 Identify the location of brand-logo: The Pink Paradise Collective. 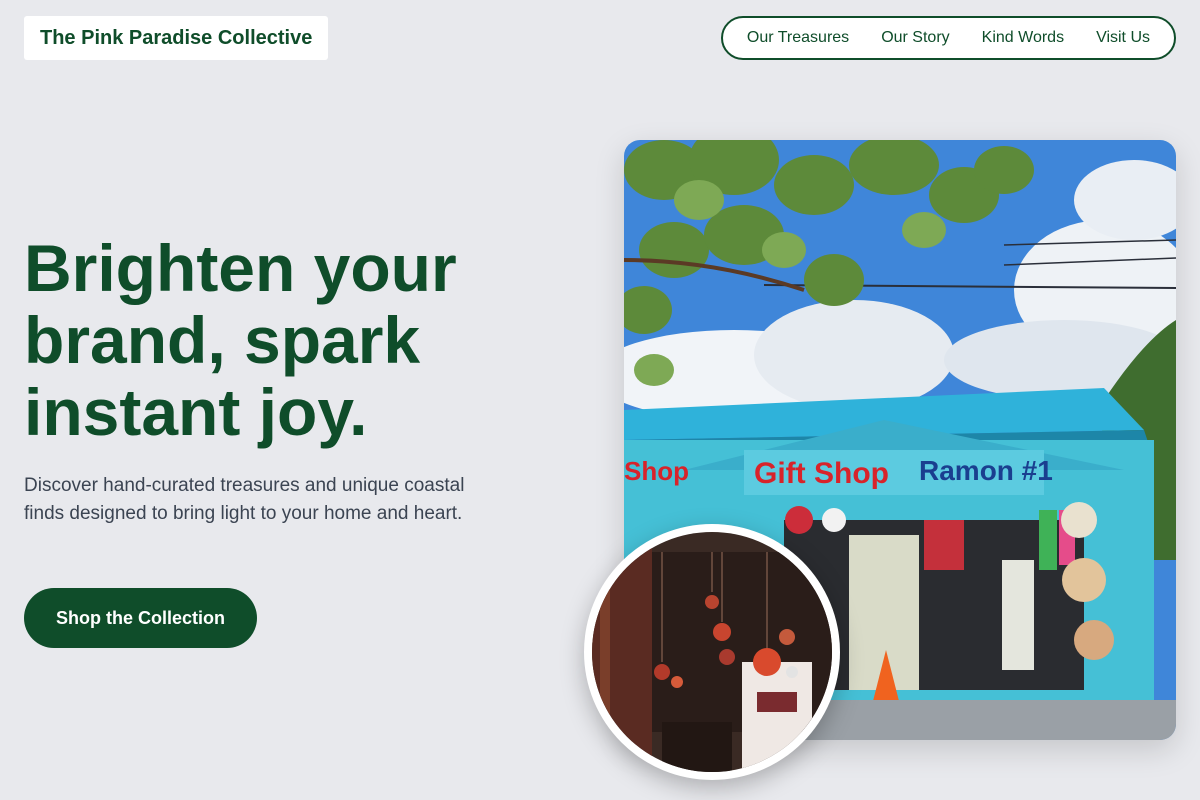
(176, 38).